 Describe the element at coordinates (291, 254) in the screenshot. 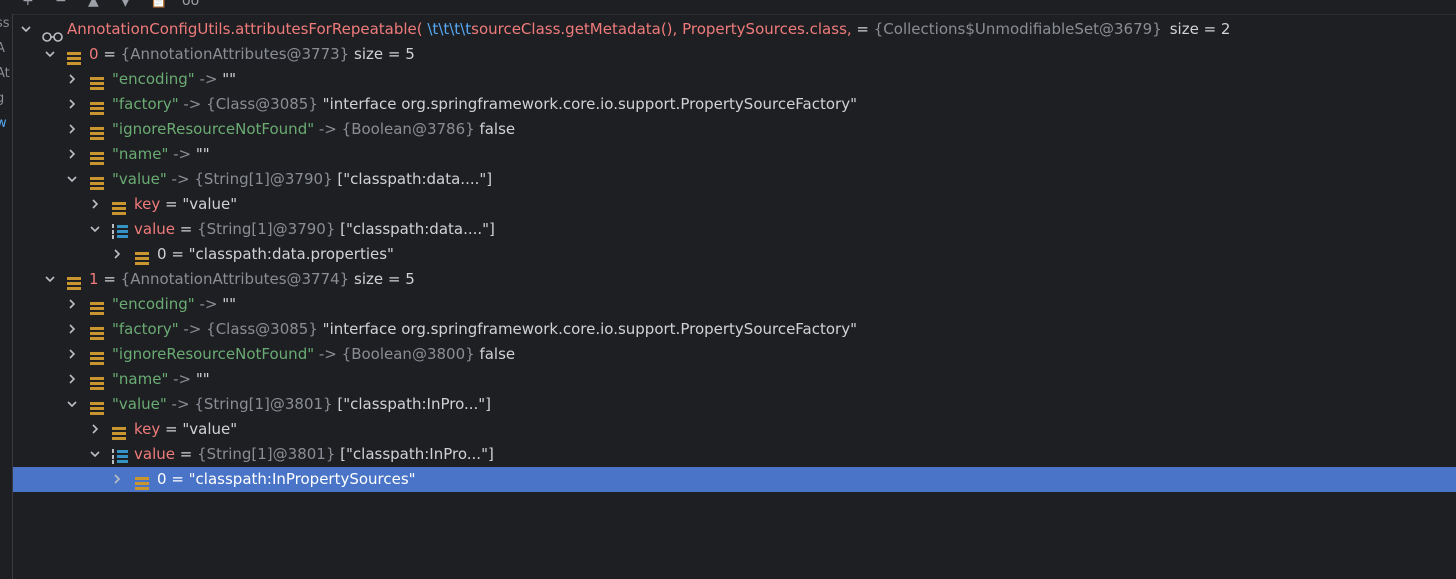

I see `variable-value: "classpath:data.properties"` at that location.